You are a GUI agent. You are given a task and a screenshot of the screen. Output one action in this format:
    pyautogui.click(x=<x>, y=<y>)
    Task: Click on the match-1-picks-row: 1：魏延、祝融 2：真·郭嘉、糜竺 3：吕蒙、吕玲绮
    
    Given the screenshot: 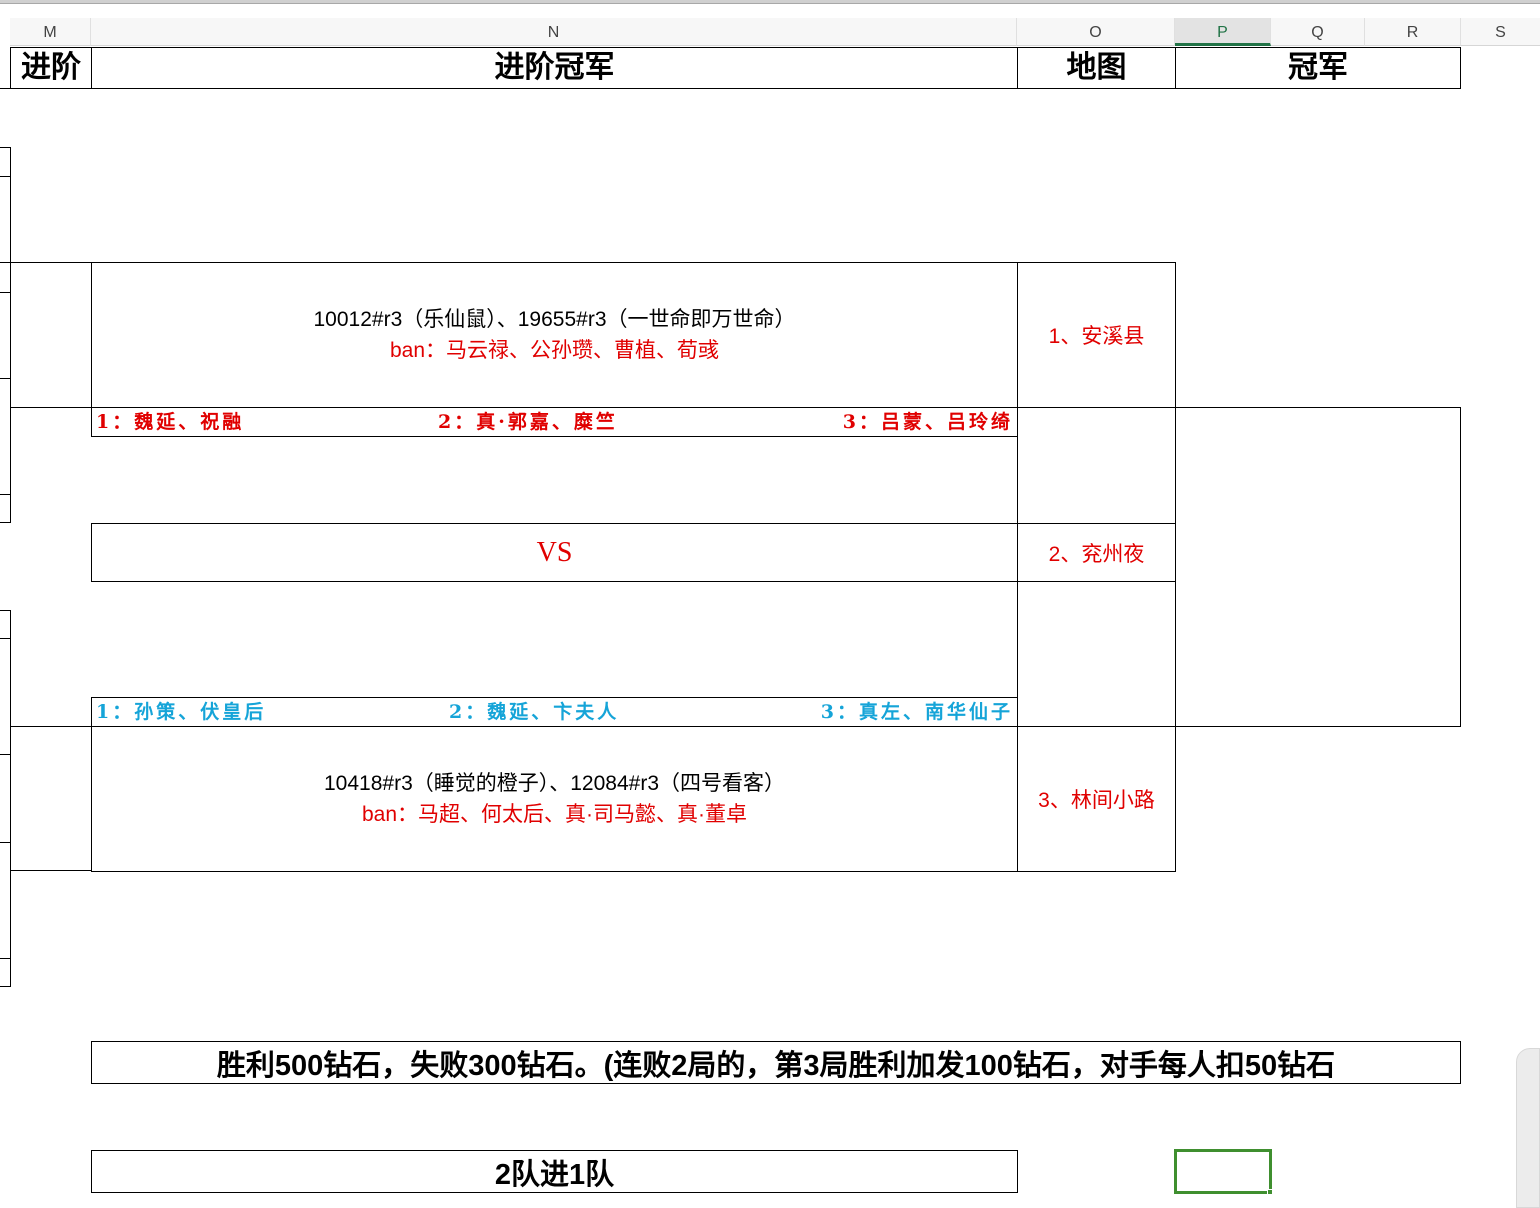 What is the action you would take?
    pyautogui.click(x=554, y=422)
    